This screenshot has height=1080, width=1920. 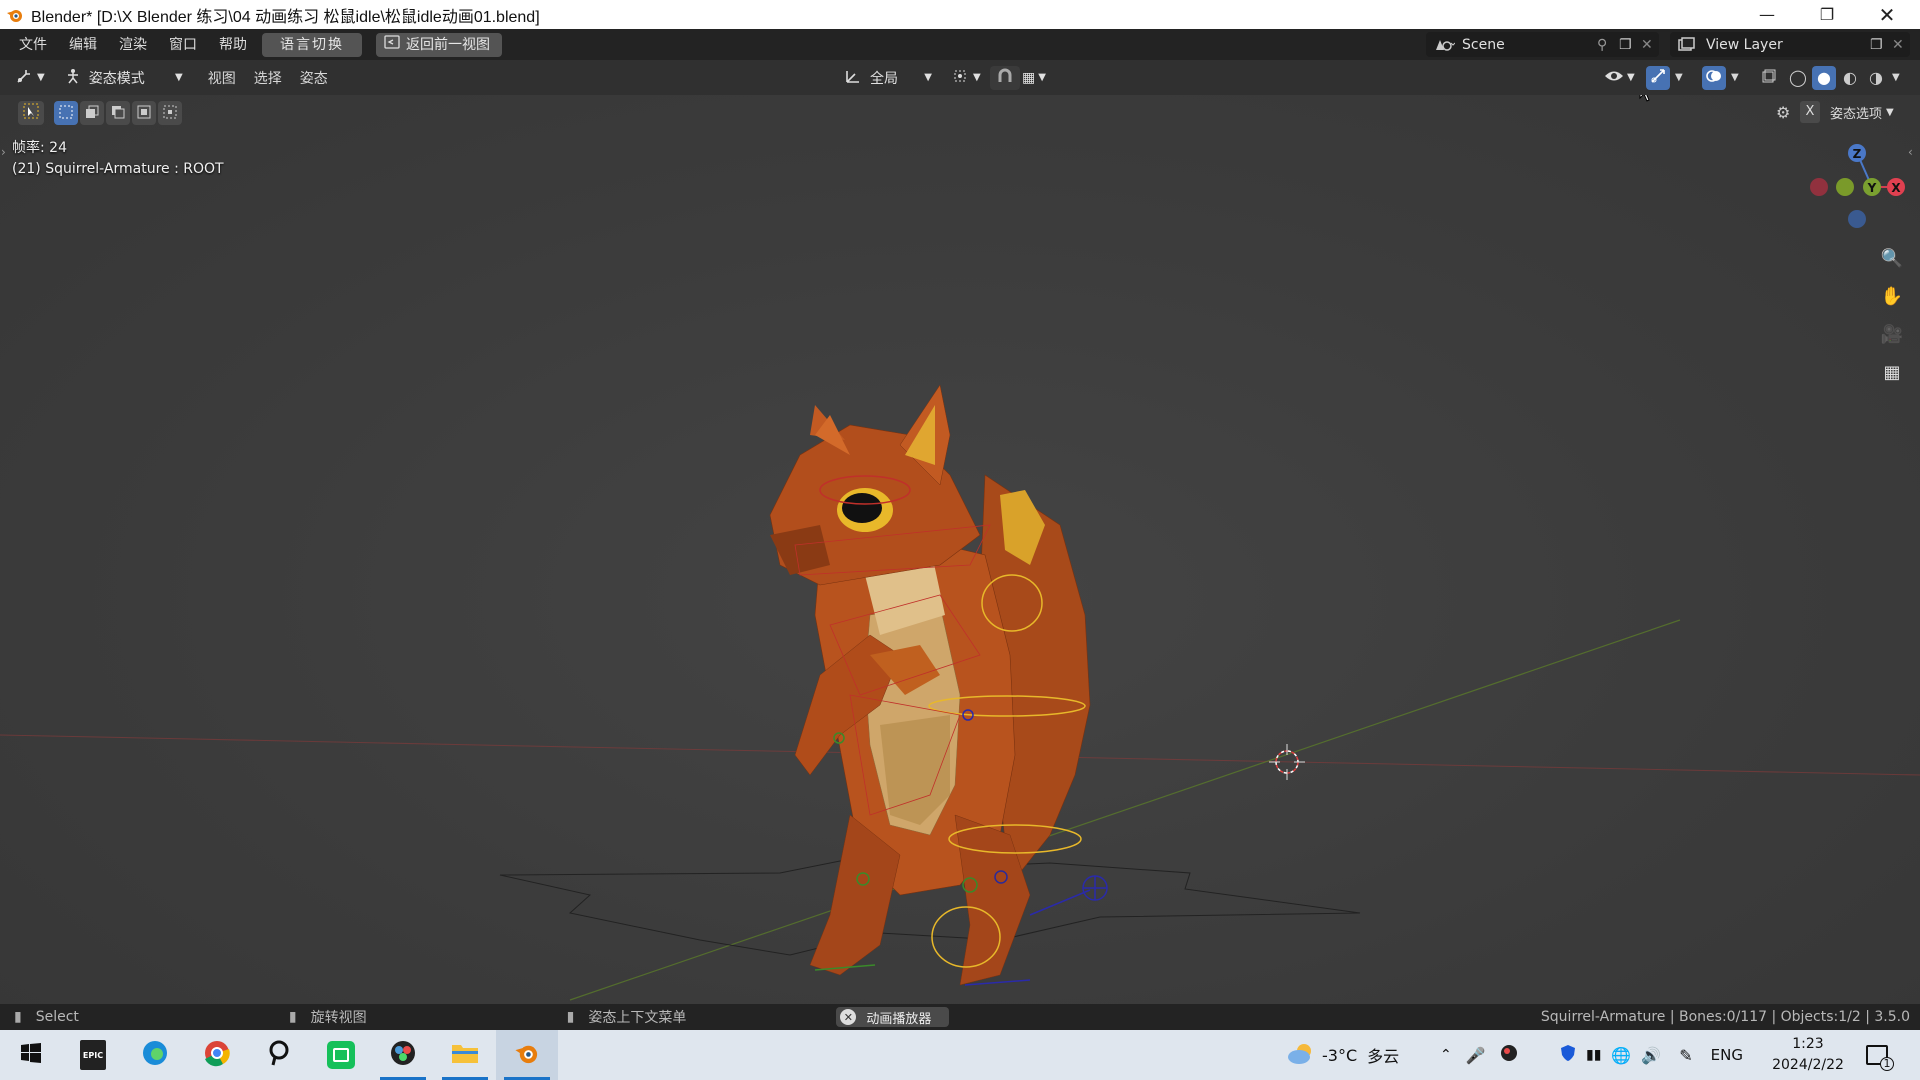 I want to click on weather-temperature: -3°C, so click(x=1340, y=1055).